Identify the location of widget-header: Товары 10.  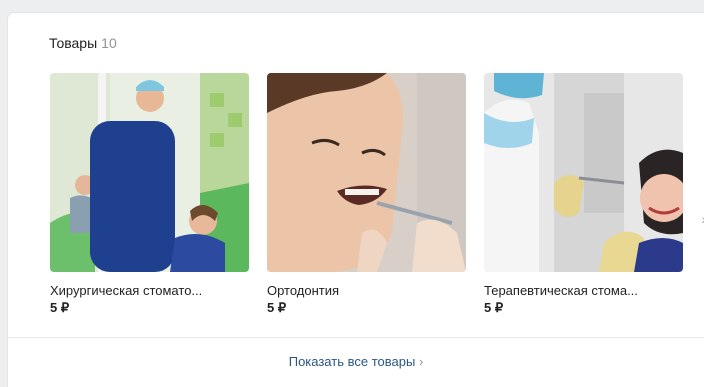
(83, 43).